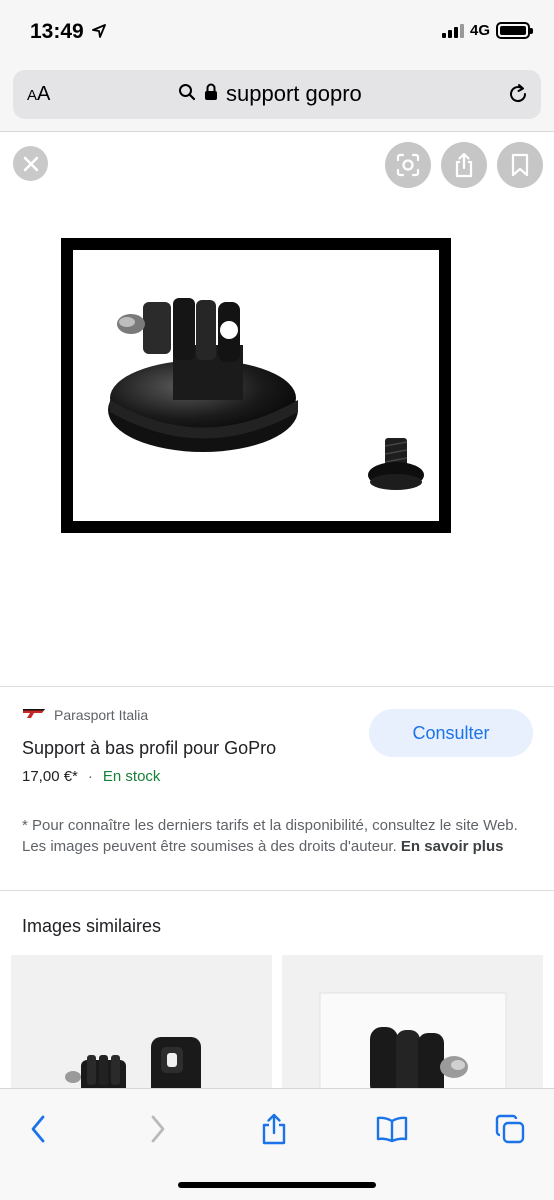 The image size is (554, 1200). I want to click on text-size-label: A, so click(44, 94).